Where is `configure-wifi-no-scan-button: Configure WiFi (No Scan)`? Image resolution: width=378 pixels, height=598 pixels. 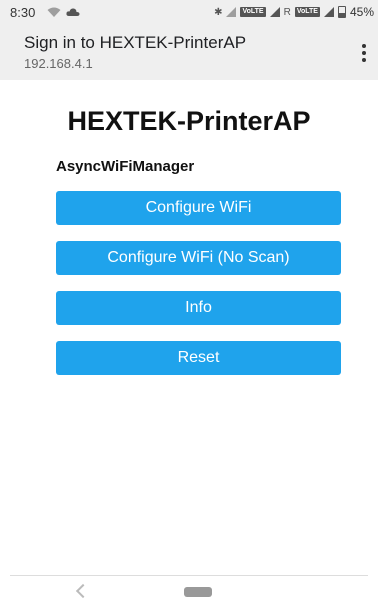
configure-wifi-no-scan-button: Configure WiFi (No Scan) is located at coordinates (198, 258).